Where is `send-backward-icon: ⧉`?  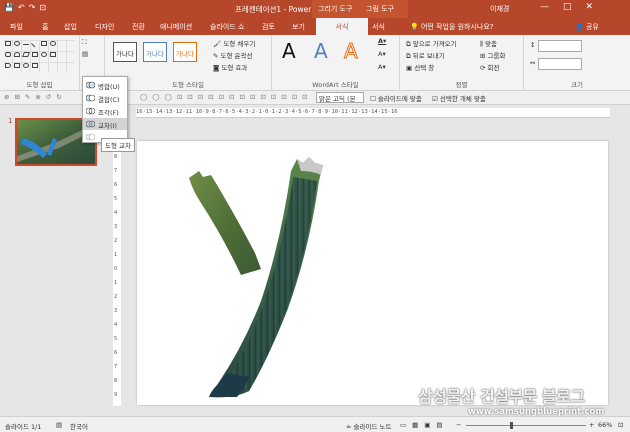 send-backward-icon: ⧉ is located at coordinates (409, 56).